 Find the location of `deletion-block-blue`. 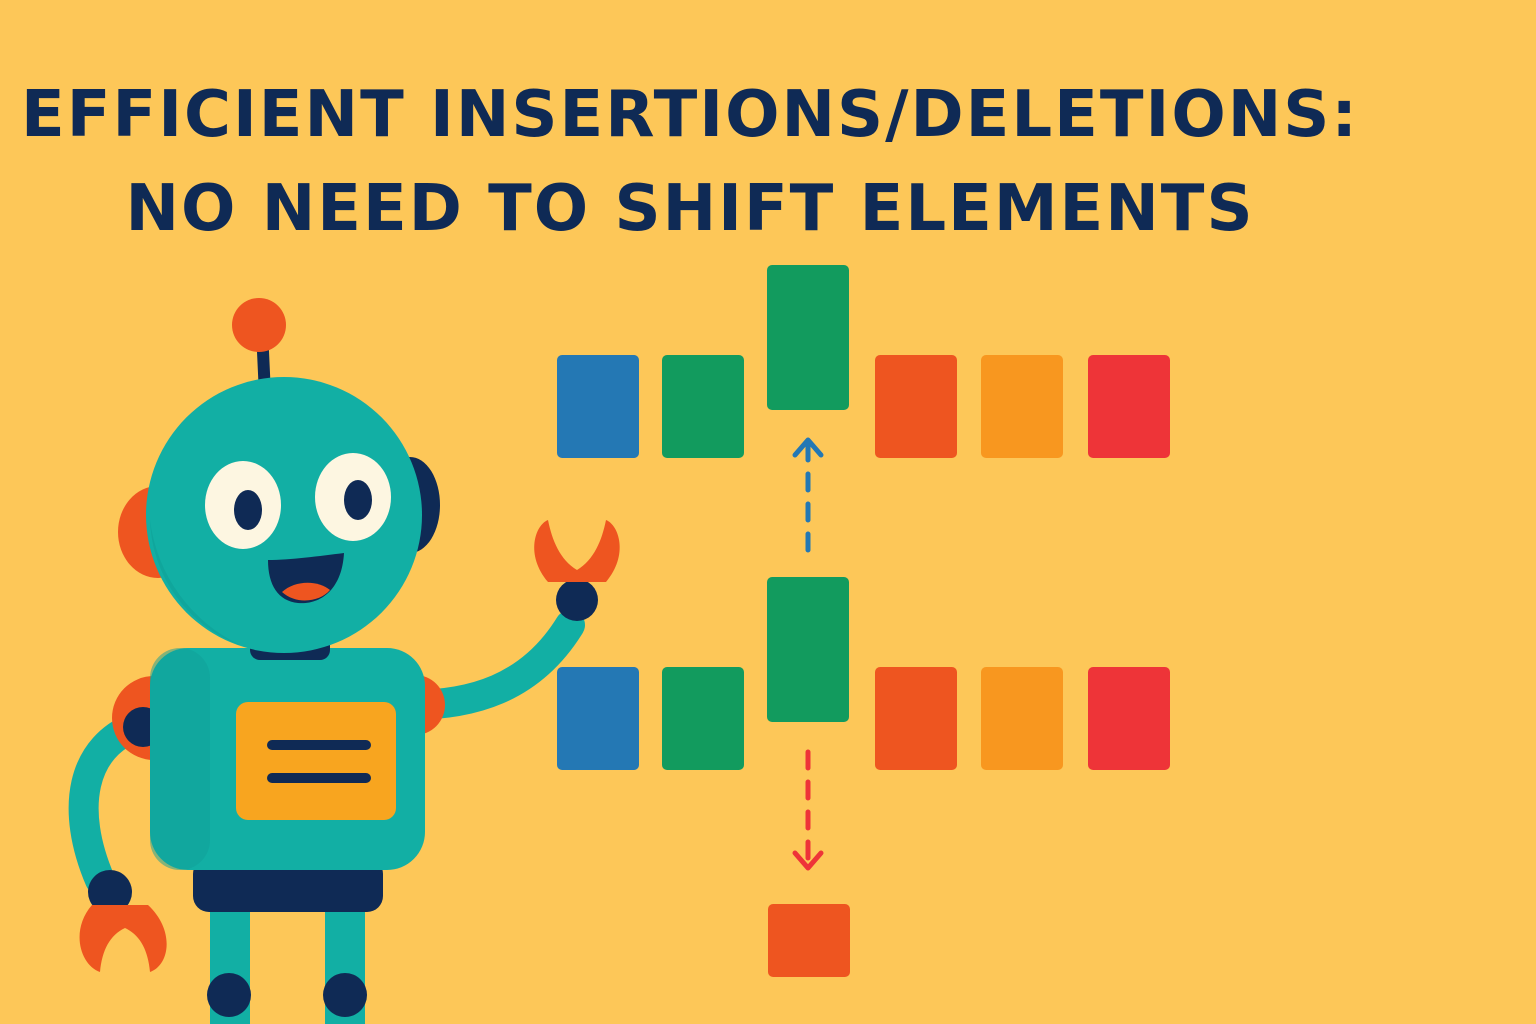

deletion-block-blue is located at coordinates (598, 718).